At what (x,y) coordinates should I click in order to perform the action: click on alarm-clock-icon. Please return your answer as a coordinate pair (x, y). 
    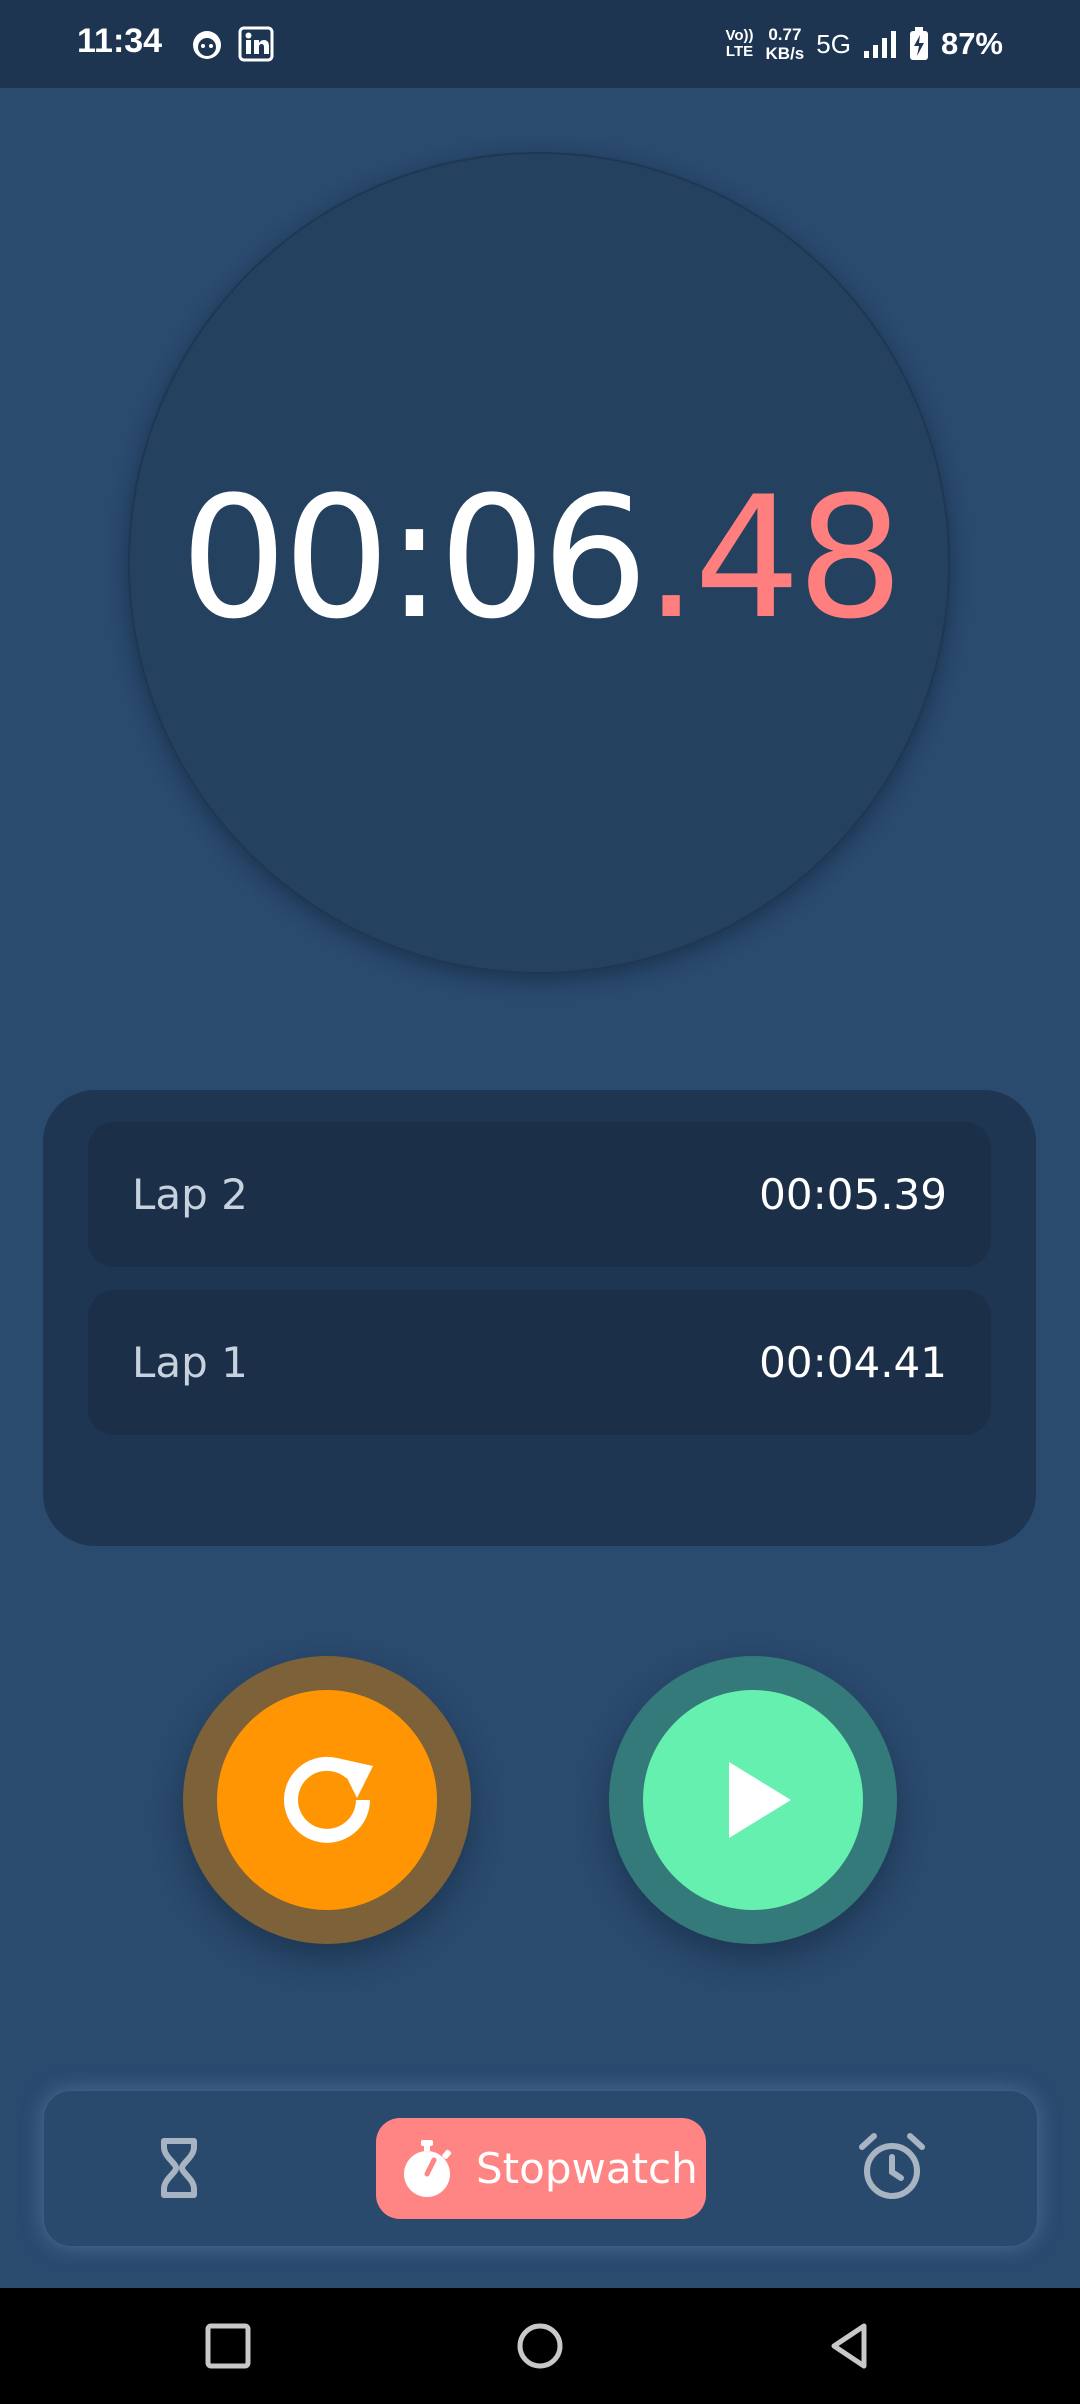
    Looking at the image, I should click on (892, 2167).